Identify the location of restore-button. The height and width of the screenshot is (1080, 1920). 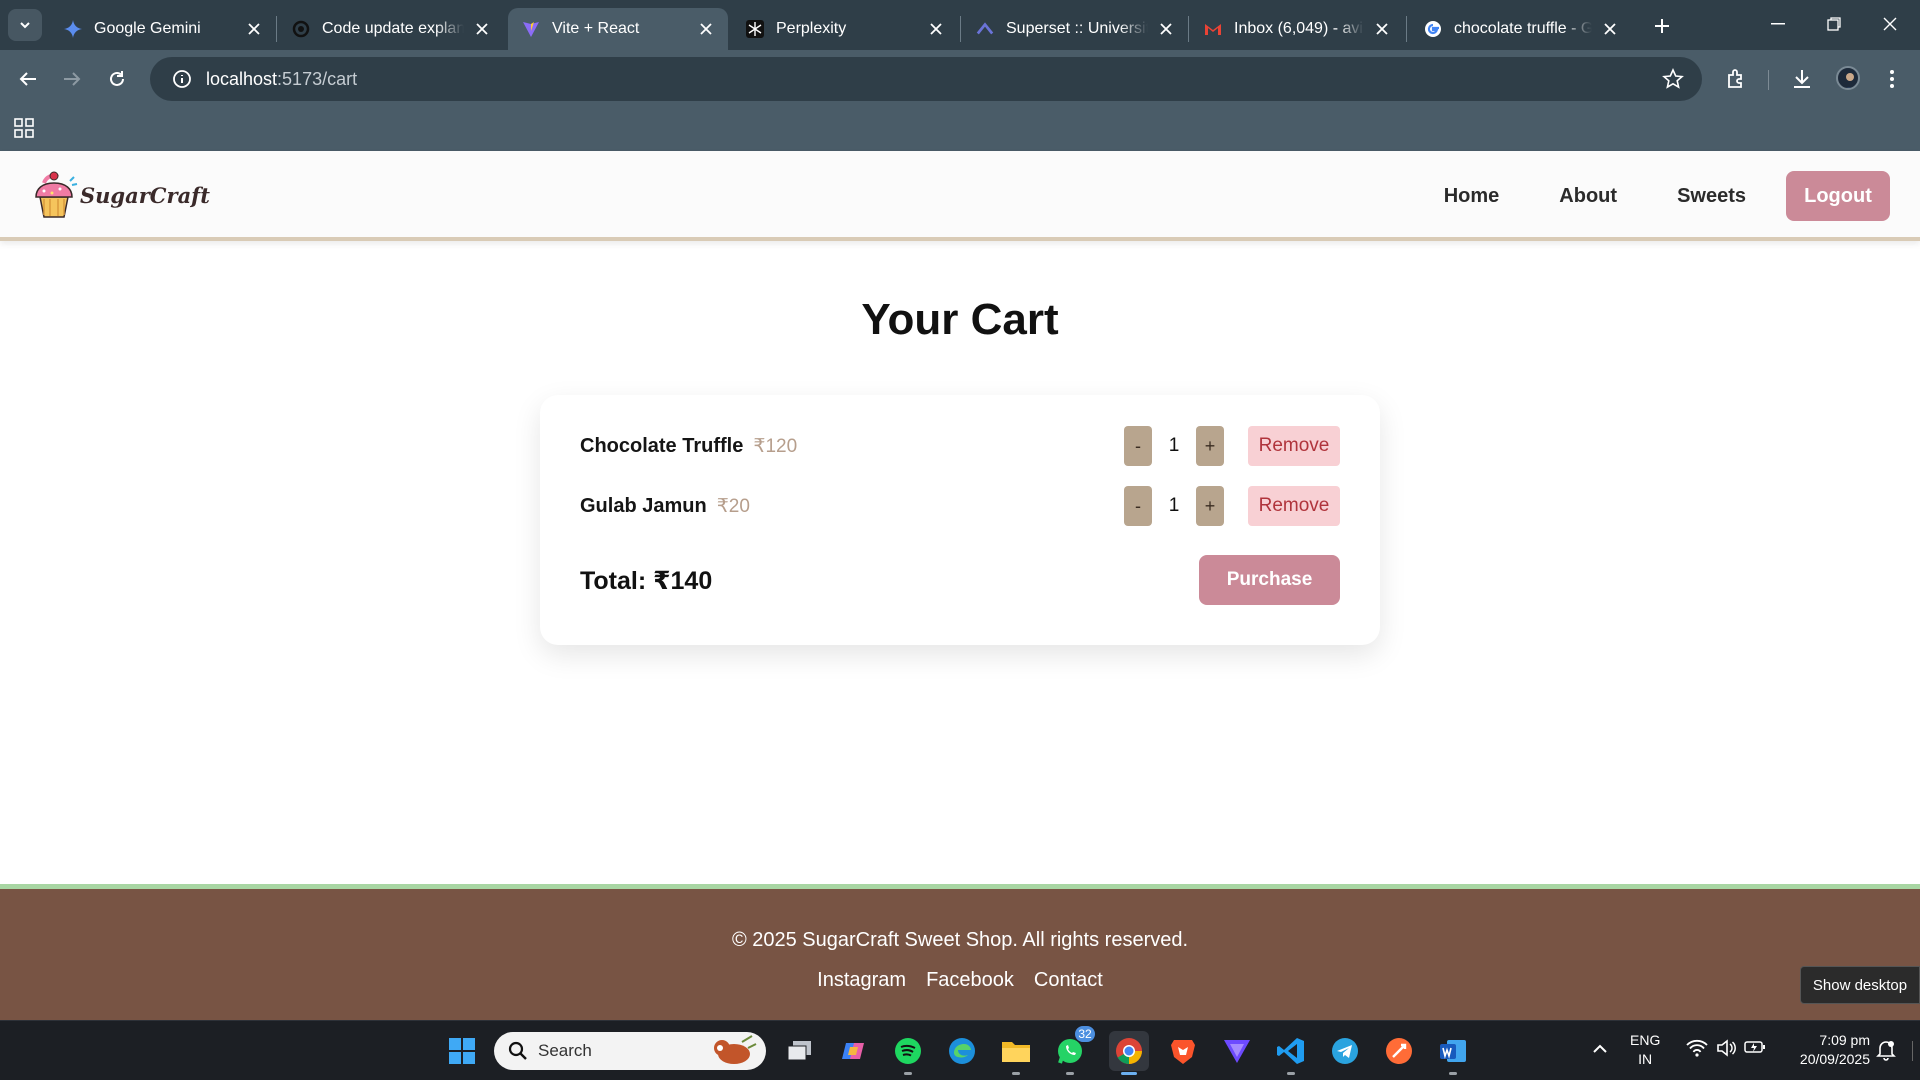
(1834, 24).